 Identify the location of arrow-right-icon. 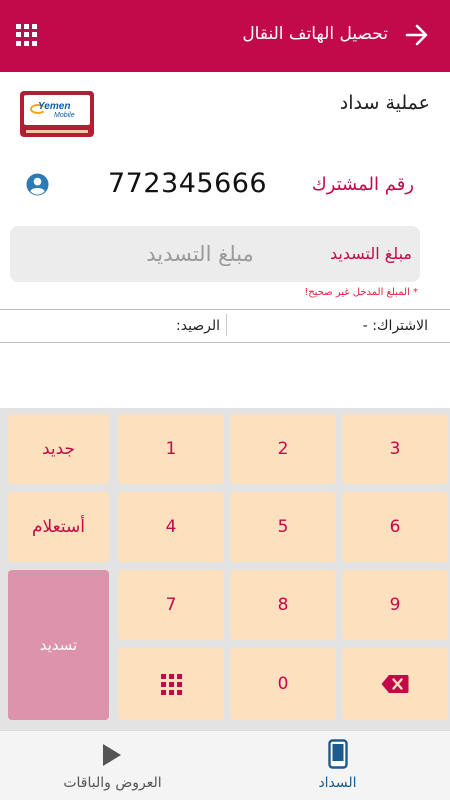
(417, 35).